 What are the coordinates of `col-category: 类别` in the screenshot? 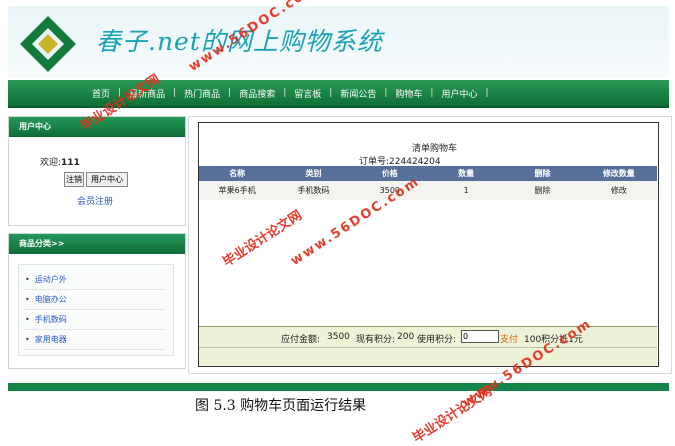 It's located at (313, 173).